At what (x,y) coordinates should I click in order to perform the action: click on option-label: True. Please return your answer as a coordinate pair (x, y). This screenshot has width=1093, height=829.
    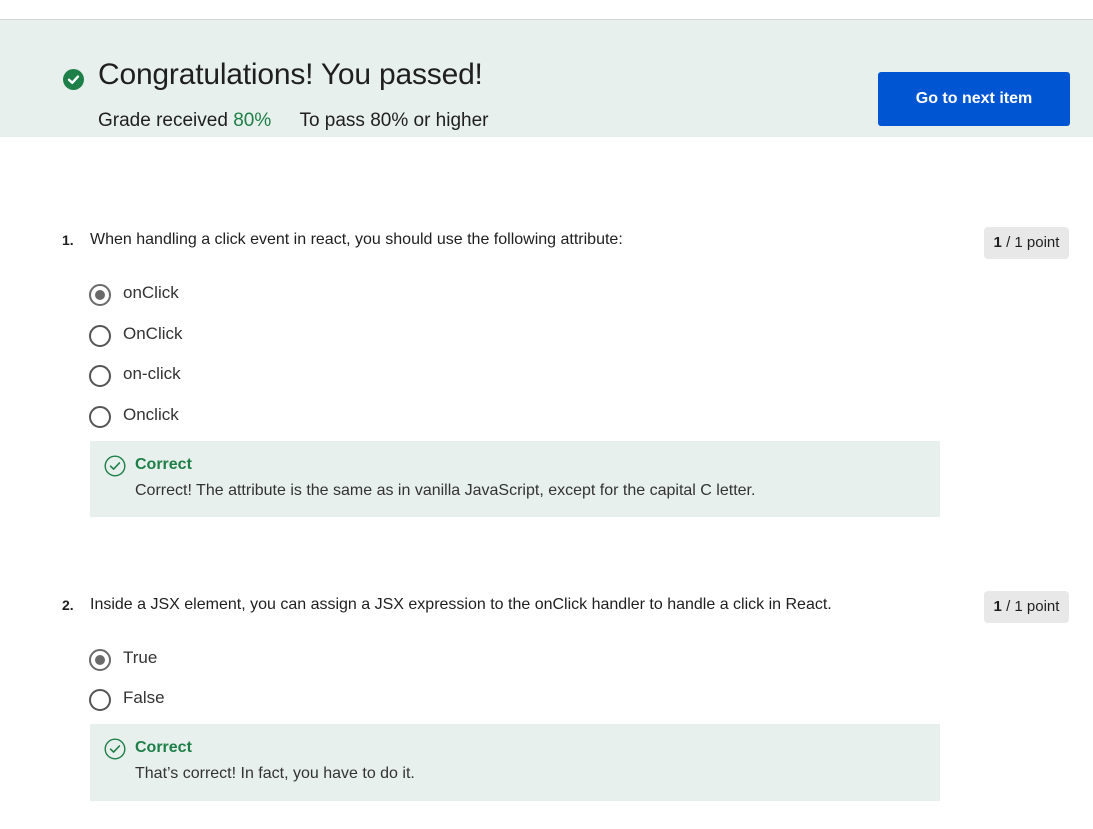
    Looking at the image, I should click on (140, 657).